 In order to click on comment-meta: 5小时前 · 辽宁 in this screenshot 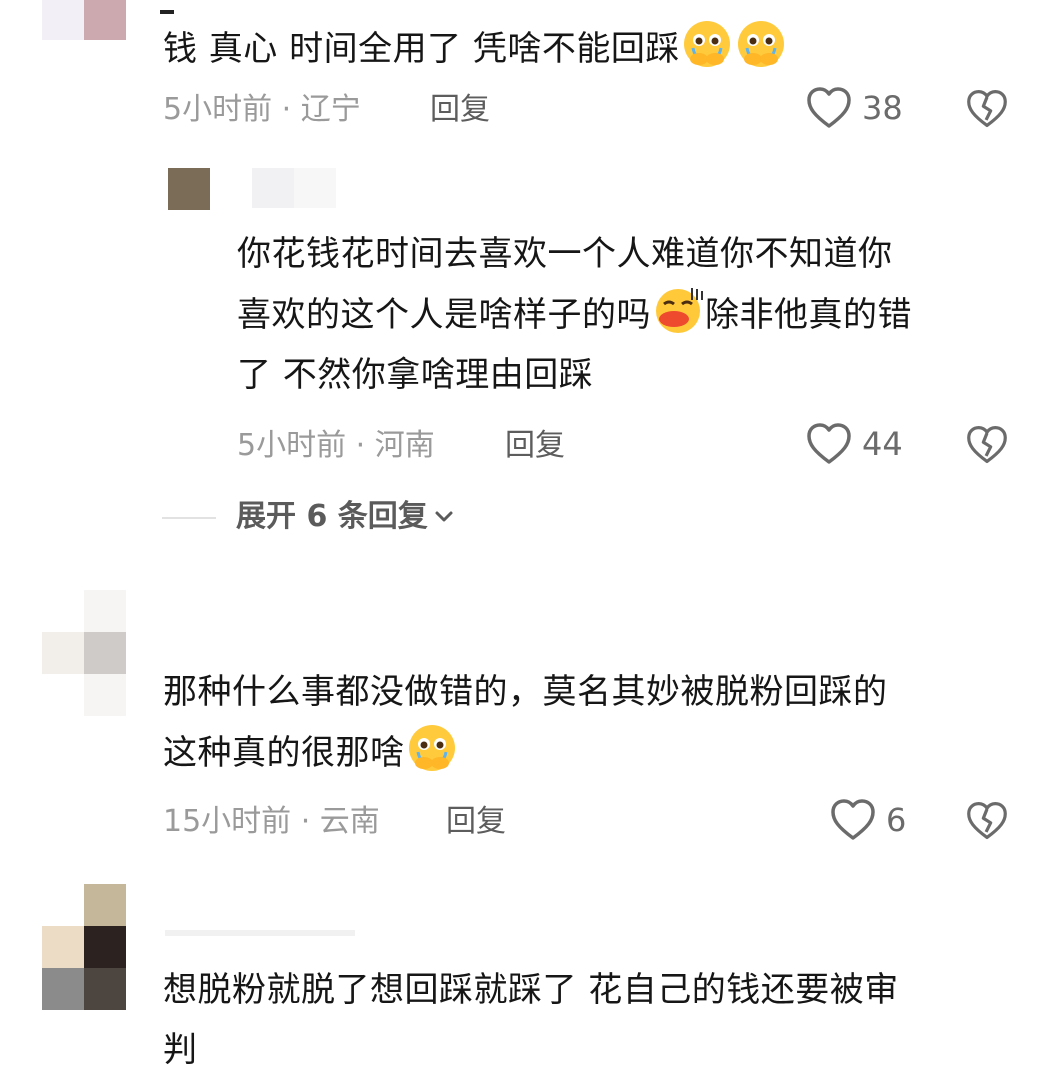, I will do `click(262, 110)`.